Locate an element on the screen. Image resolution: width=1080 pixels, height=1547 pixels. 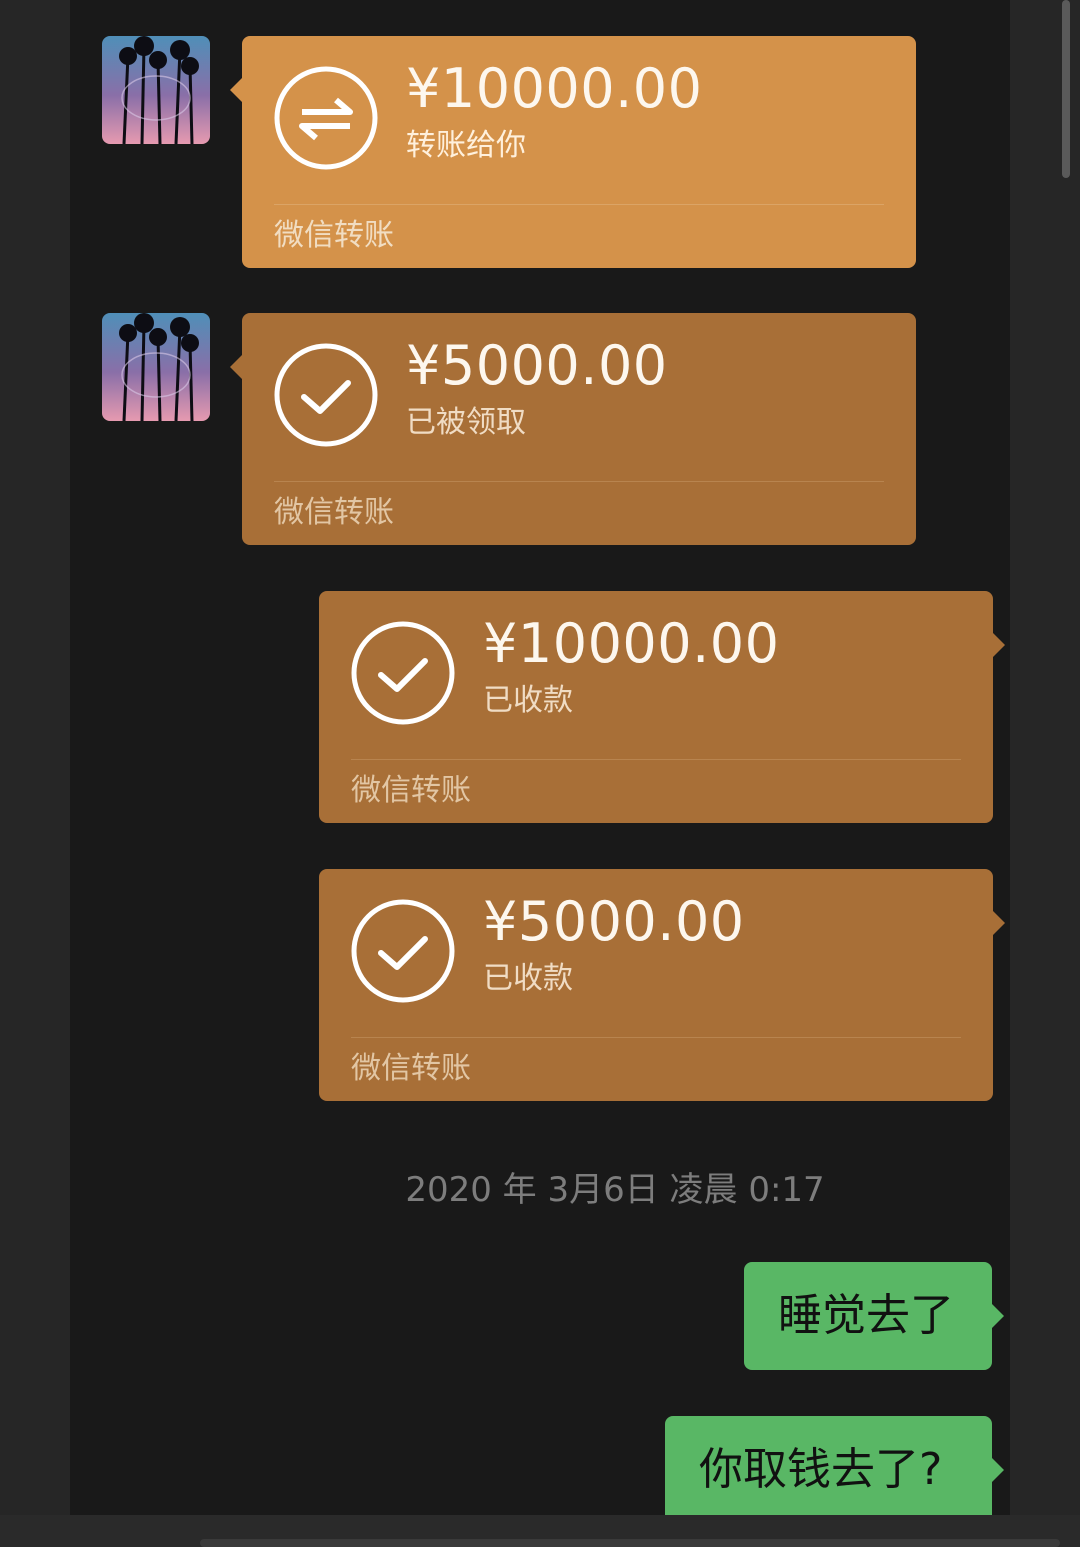
transfer-card-incoming: ¥10000.00 转账给你 微信转账 is located at coordinates (573, 152).